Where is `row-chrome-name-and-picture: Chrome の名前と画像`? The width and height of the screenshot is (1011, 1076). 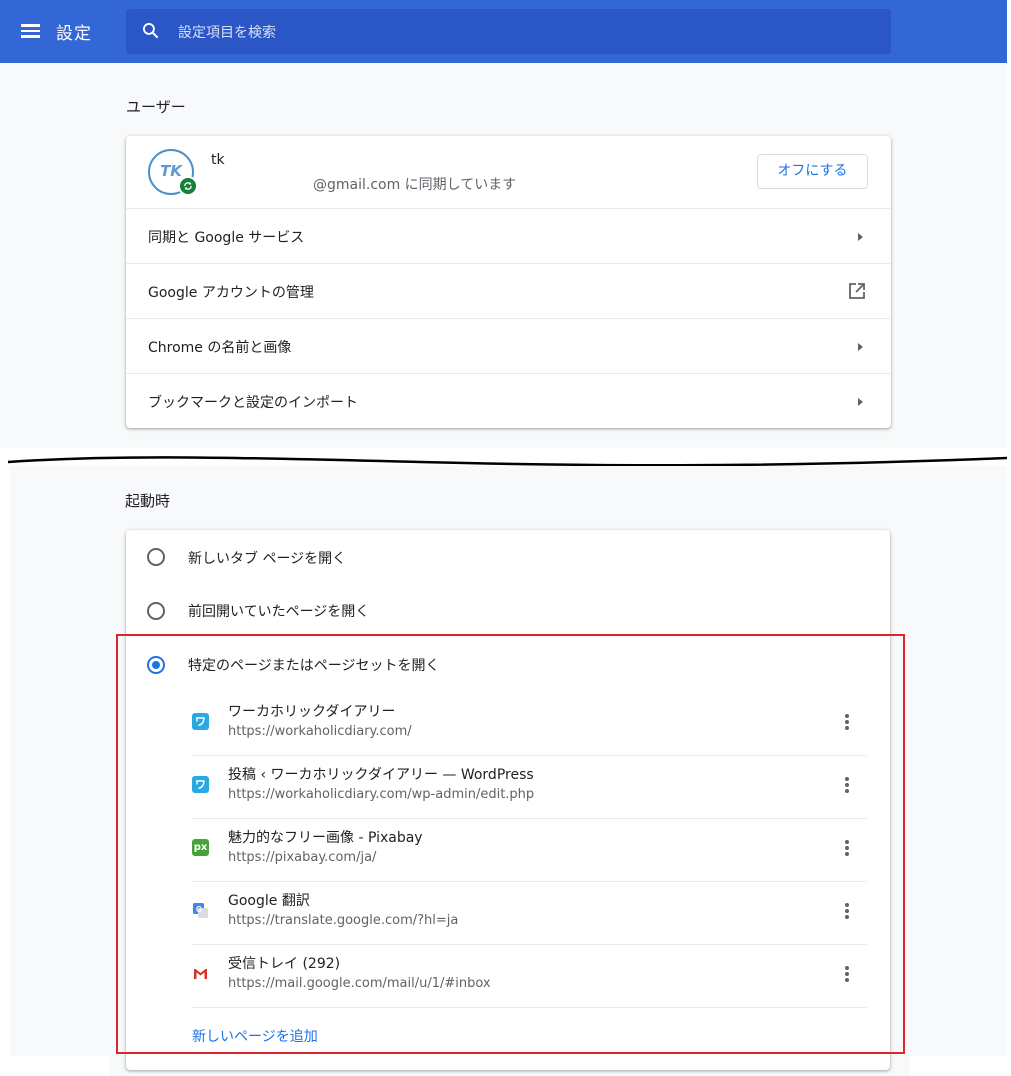
row-chrome-name-and-picture: Chrome の名前と画像 is located at coordinates (508, 345).